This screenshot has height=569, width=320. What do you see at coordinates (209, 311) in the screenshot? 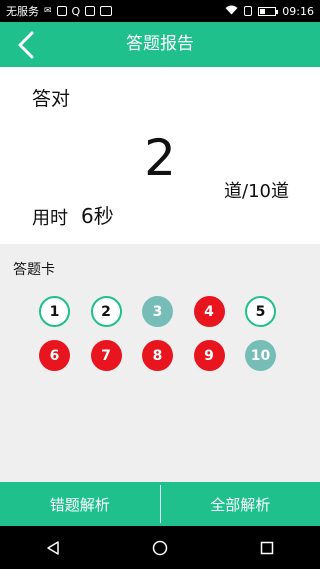
I see `answer-card-item: 4` at bounding box center [209, 311].